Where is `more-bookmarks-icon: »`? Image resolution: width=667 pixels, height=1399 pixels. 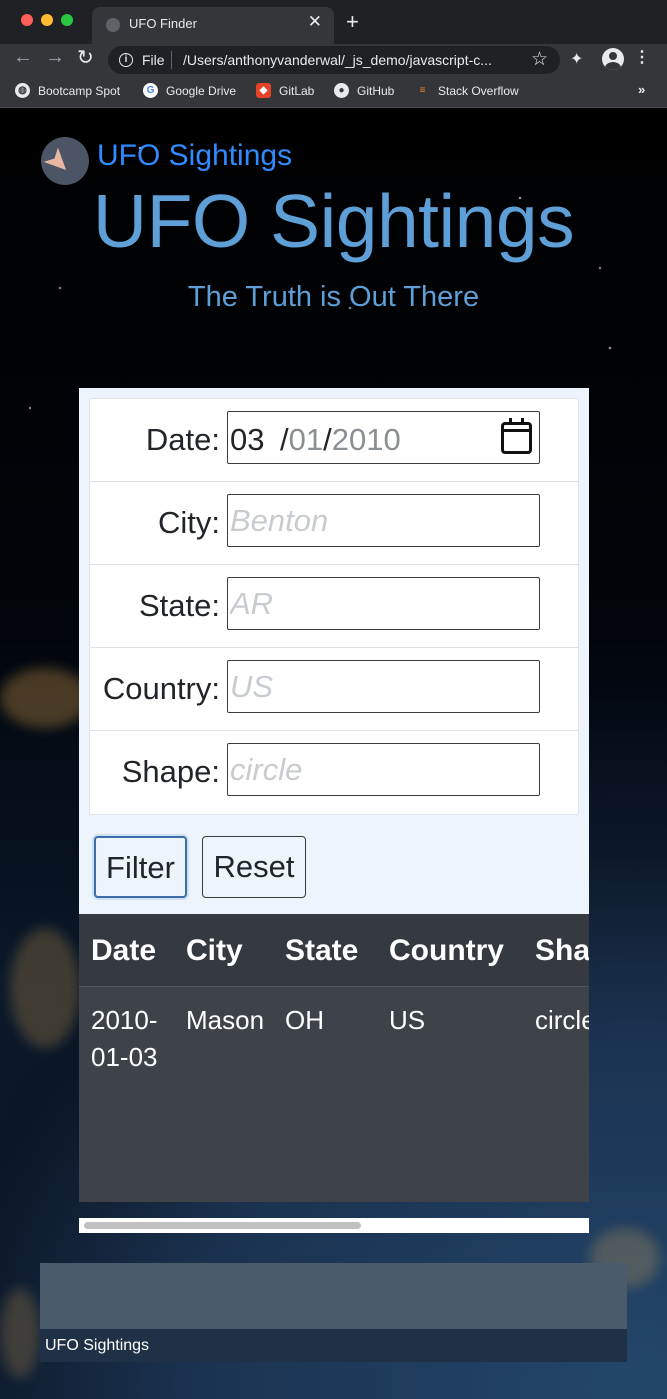 more-bookmarks-icon: » is located at coordinates (641, 89).